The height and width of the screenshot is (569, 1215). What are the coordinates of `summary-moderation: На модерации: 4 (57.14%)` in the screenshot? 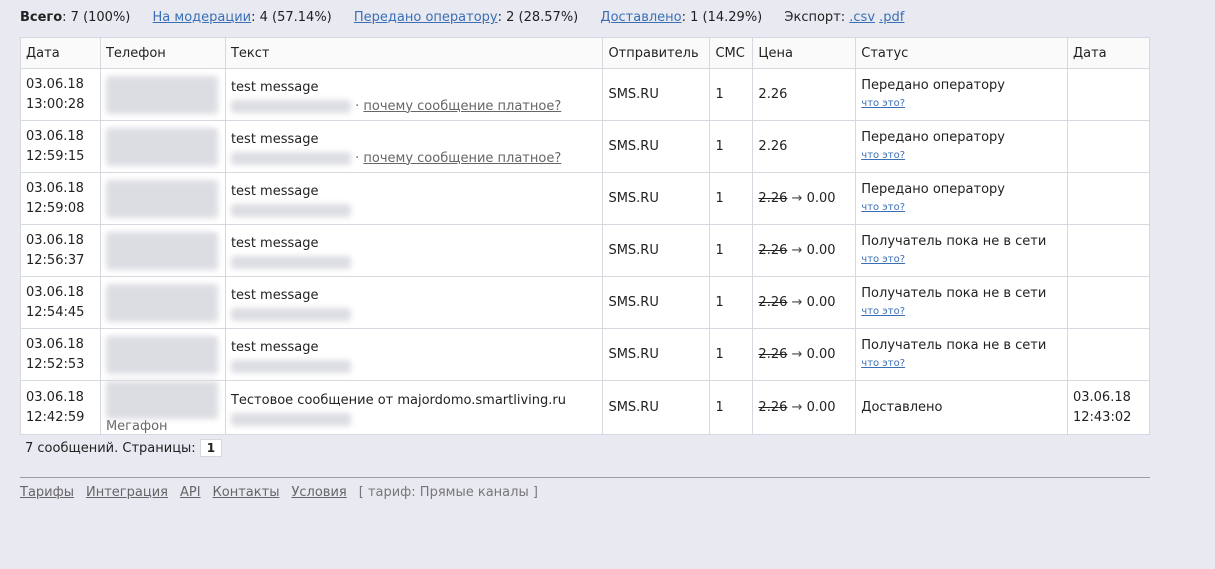 It's located at (242, 17).